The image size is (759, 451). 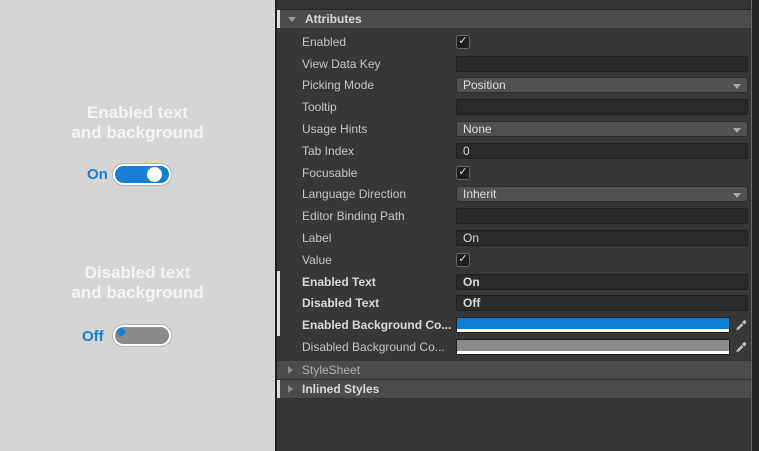 I want to click on dropdown: Position, so click(x=602, y=85).